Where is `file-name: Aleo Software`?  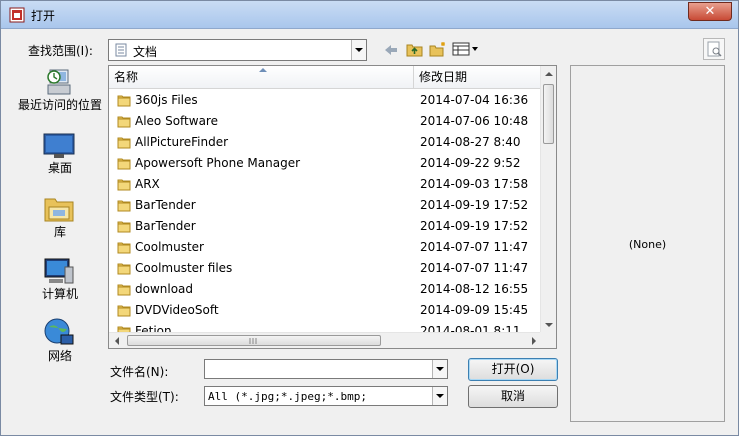
file-name: Aleo Software is located at coordinates (176, 121).